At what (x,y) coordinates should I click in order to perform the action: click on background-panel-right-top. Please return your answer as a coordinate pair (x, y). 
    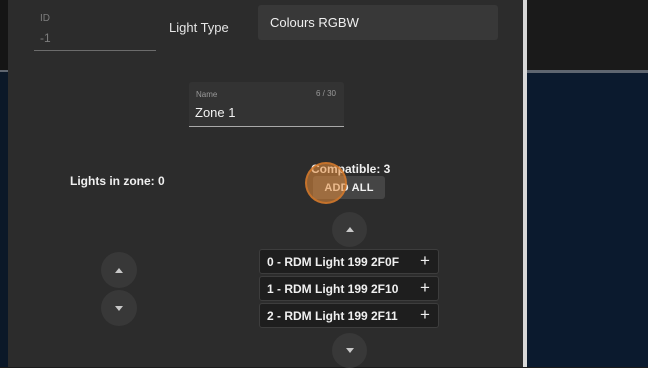
    Looking at the image, I should click on (587, 35).